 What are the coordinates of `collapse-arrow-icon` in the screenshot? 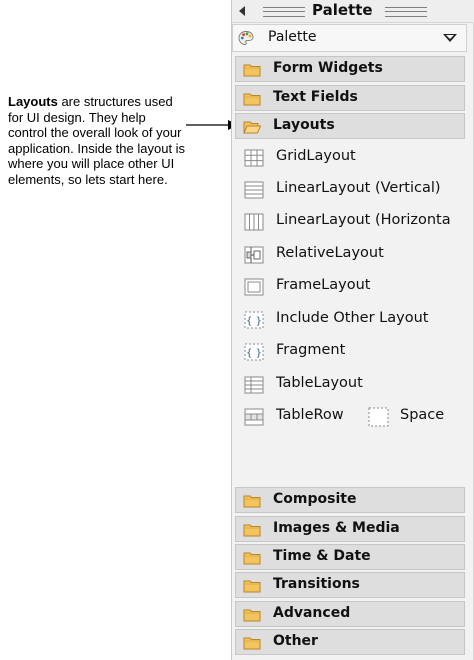 It's located at (242, 11).